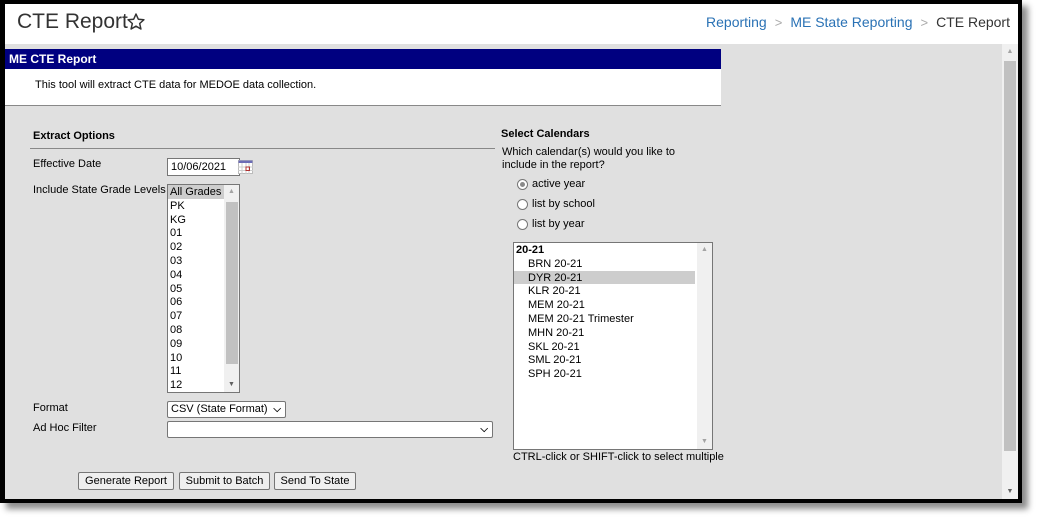 Image resolution: width=1038 pixels, height=520 pixels. What do you see at coordinates (973, 22) in the screenshot?
I see `breadcrumb-current: CTE Report` at bounding box center [973, 22].